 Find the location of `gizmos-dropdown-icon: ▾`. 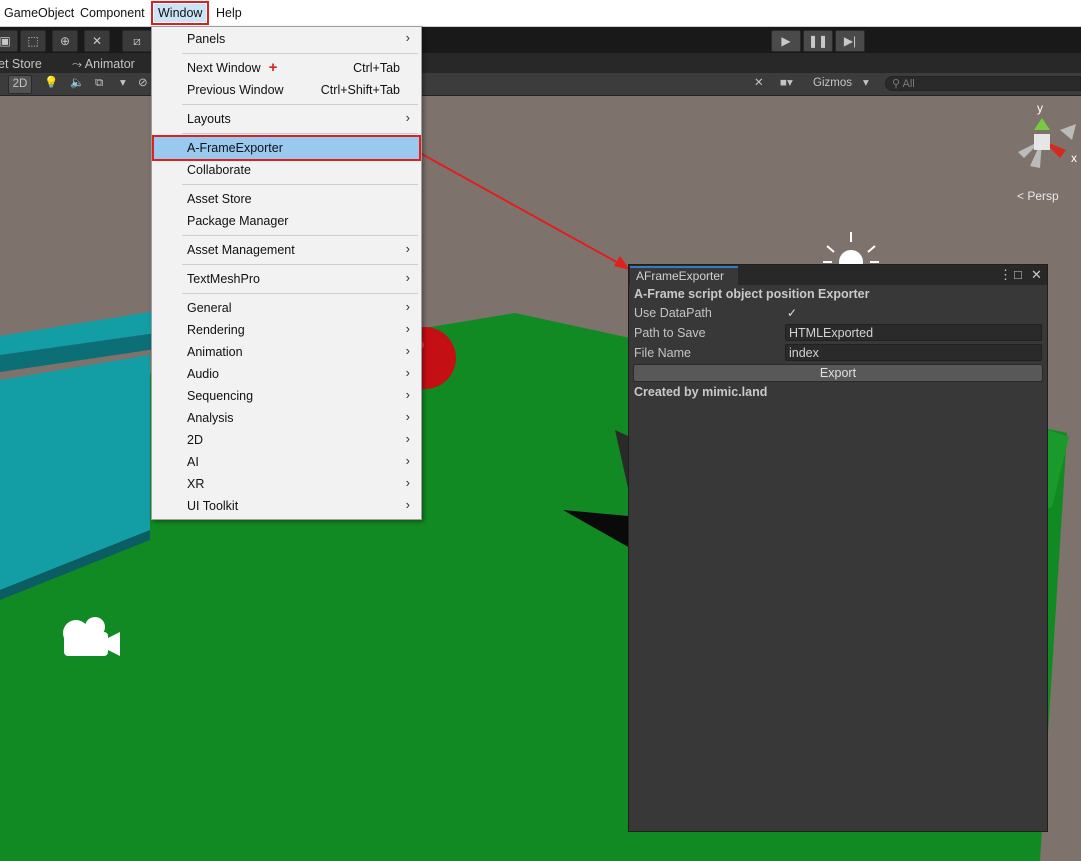

gizmos-dropdown-icon: ▾ is located at coordinates (866, 83).